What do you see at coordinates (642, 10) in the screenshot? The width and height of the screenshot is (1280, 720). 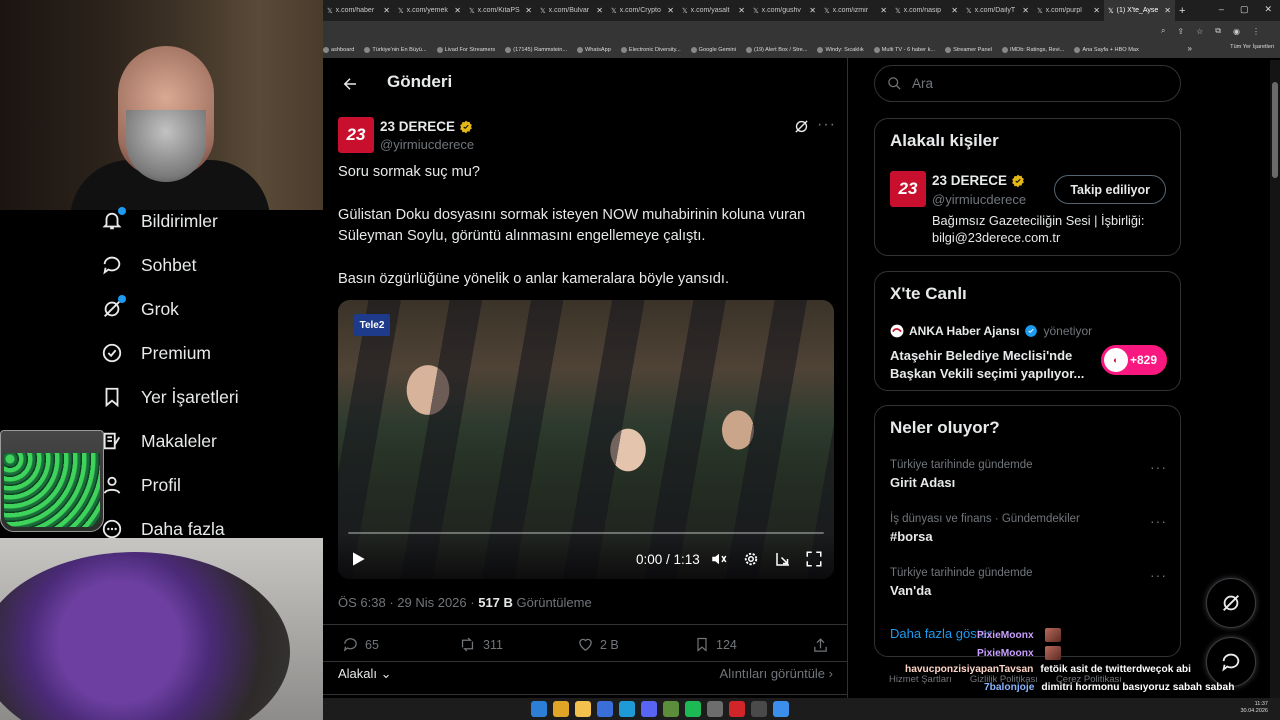 I see `browser-tab: 𝕏x.com/Crypto ✕` at bounding box center [642, 10].